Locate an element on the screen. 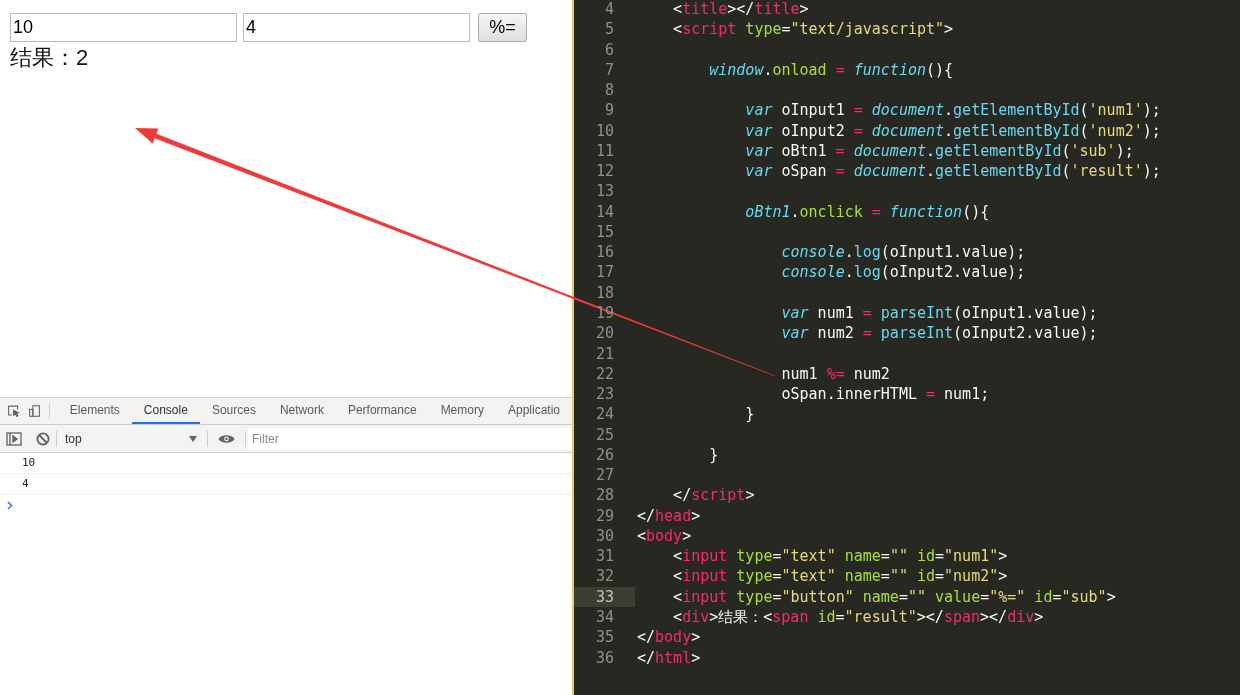 Image resolution: width=1240 pixels, height=695 pixels. devtools-tab: Elements is located at coordinates (94, 411).